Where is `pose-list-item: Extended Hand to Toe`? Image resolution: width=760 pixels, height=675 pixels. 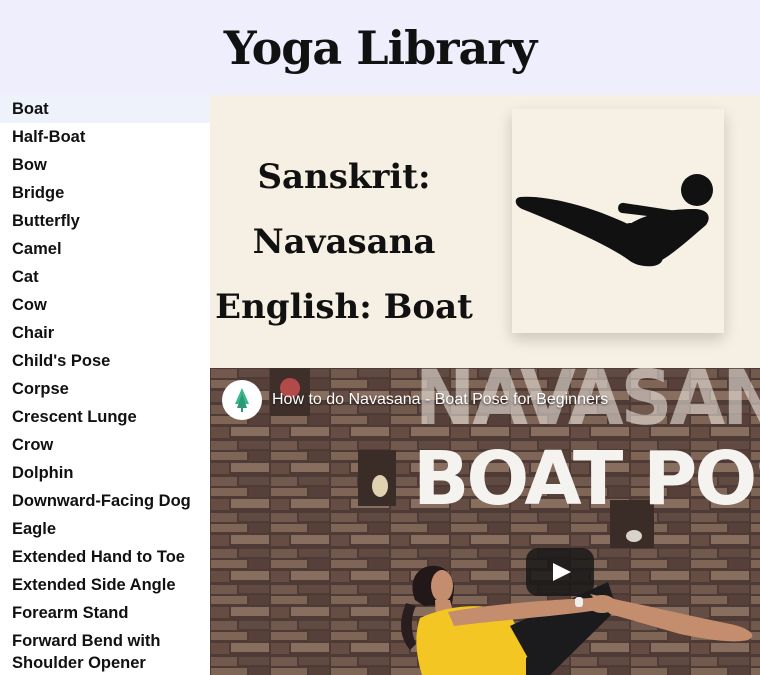
pose-list-item: Extended Hand to Toe is located at coordinates (105, 557).